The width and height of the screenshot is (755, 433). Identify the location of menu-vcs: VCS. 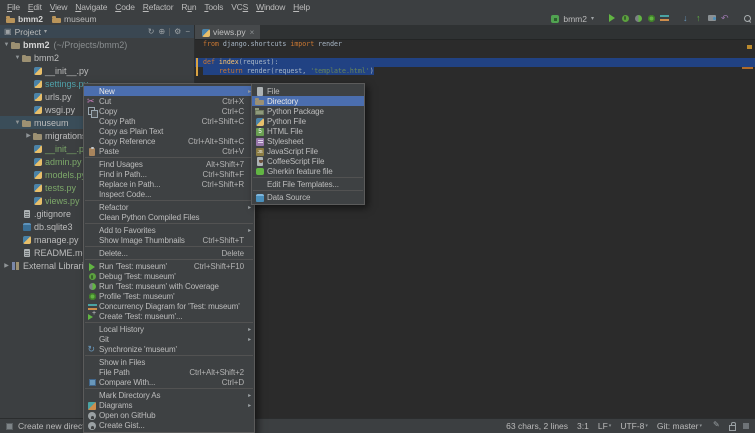
(239, 7).